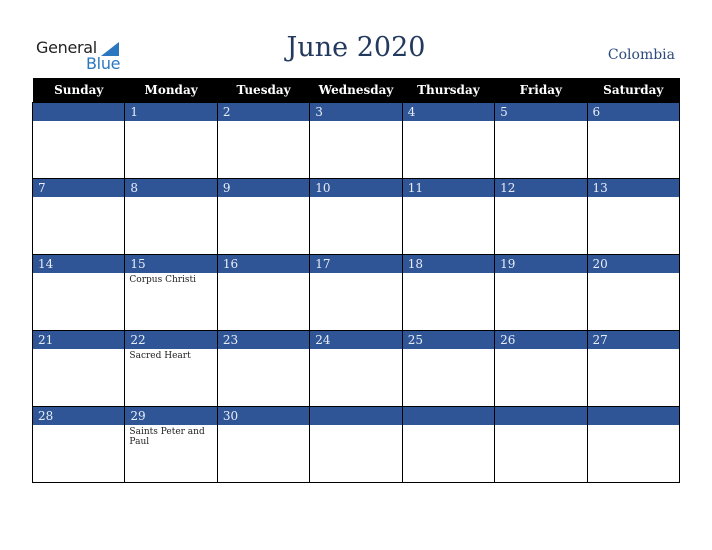 This screenshot has height=550, width=712. I want to click on day-cell: 1, so click(171, 140).